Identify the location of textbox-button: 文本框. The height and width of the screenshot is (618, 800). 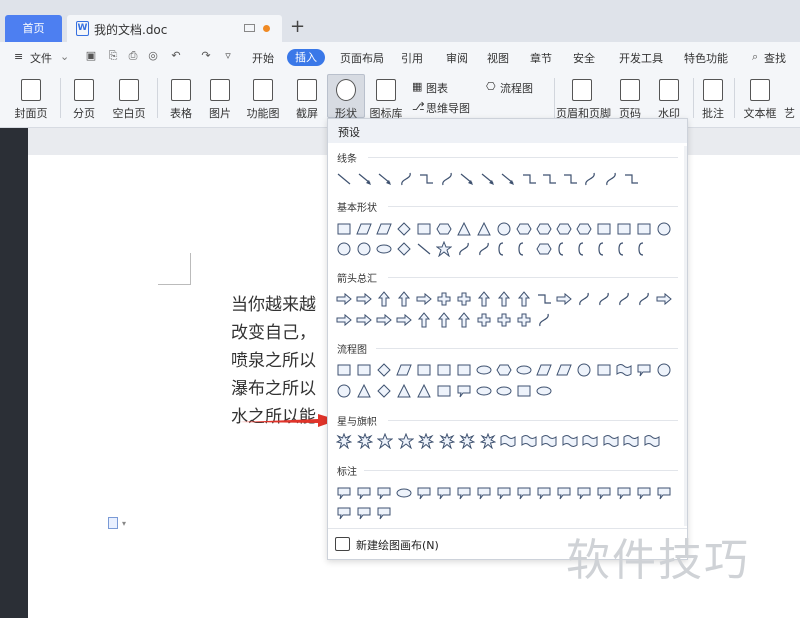
(760, 100).